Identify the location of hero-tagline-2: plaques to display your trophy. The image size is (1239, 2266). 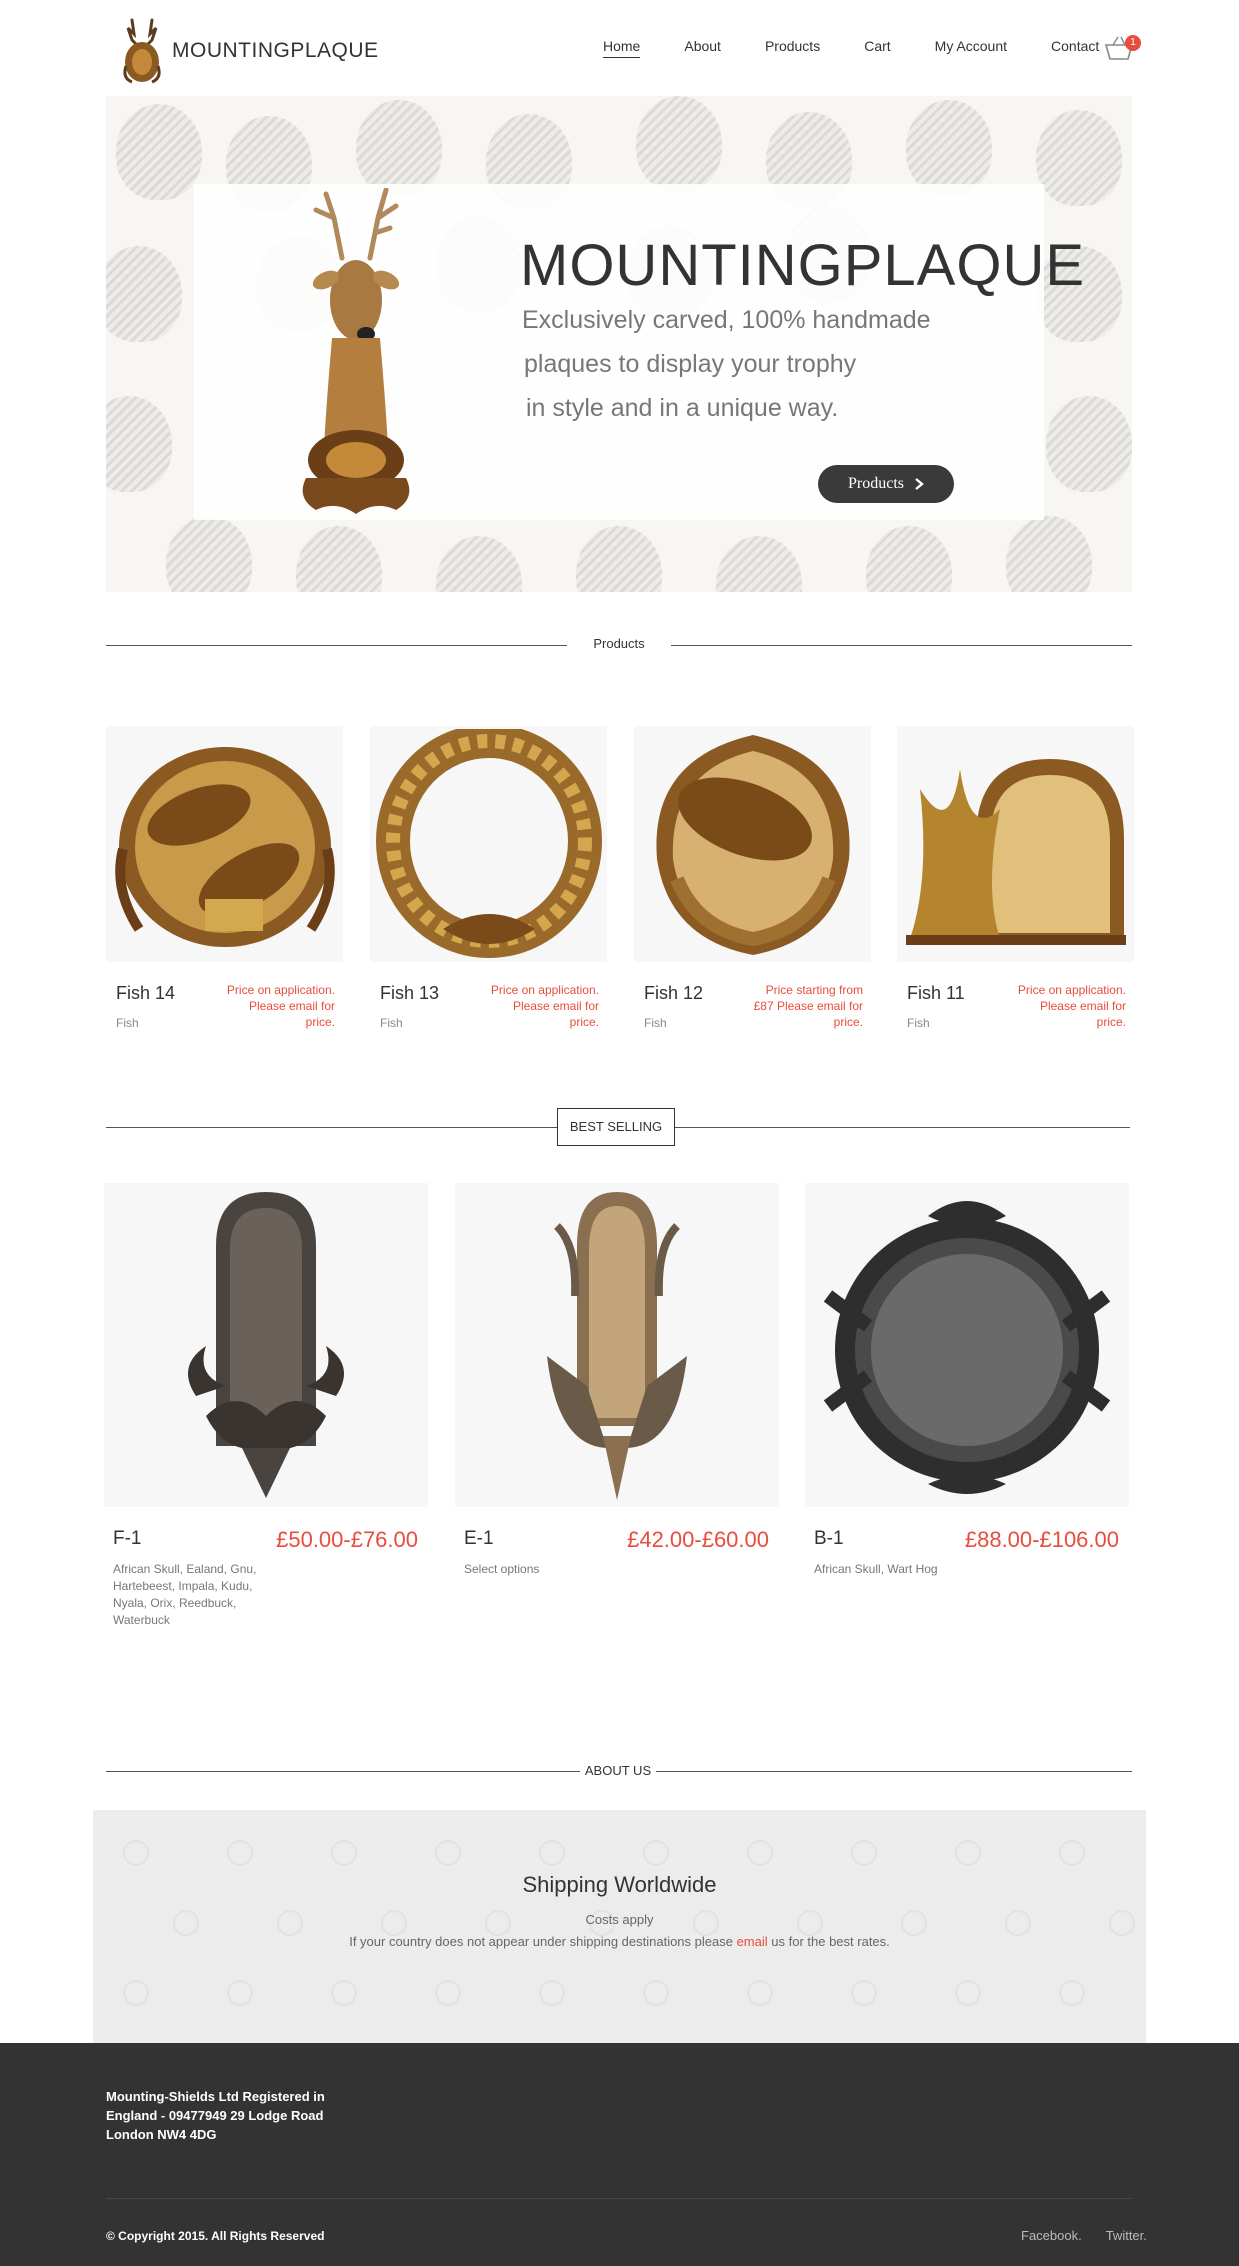
(690, 364).